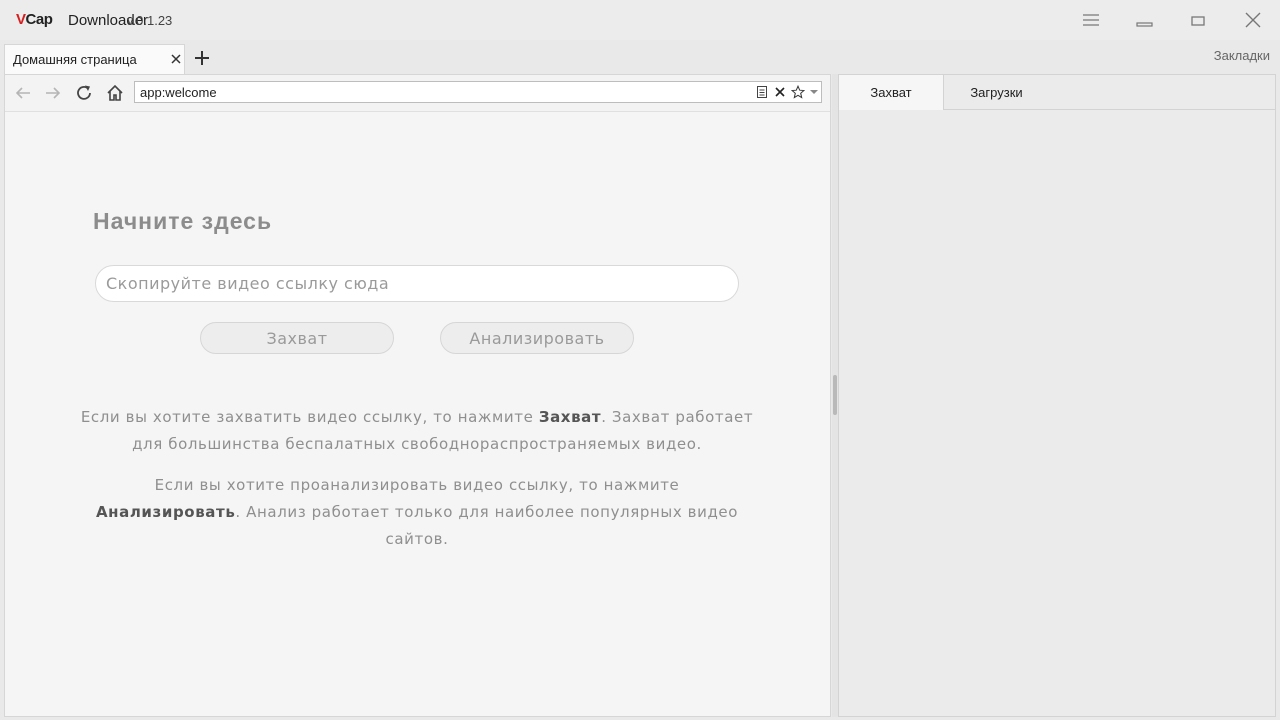 The width and height of the screenshot is (1280, 720). I want to click on capture-keyword: Захват, so click(570, 417).